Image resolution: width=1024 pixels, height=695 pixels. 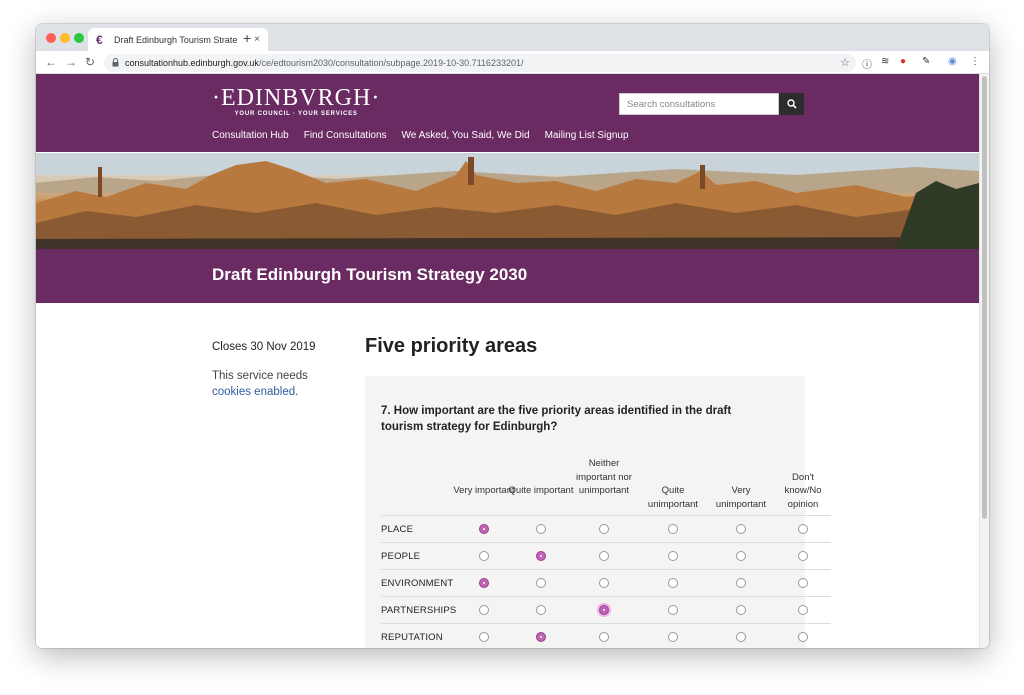 I want to click on minimize-window-button, so click(x=65, y=38).